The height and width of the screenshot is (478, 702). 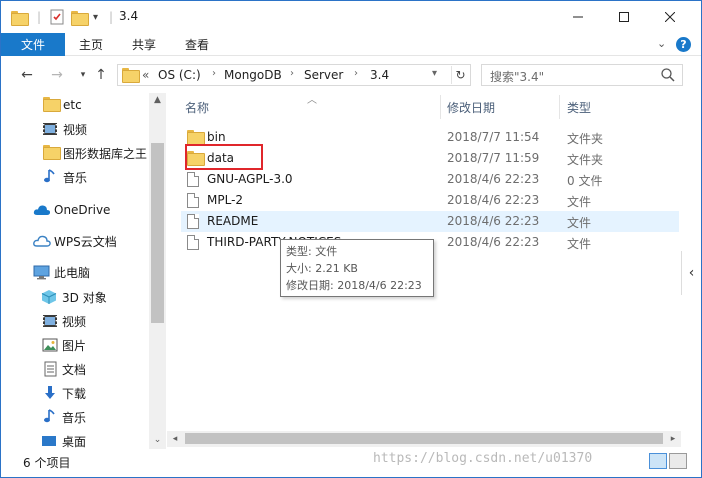 What do you see at coordinates (179, 75) in the screenshot?
I see `breadcrumb-os-c: OS (C:)` at bounding box center [179, 75].